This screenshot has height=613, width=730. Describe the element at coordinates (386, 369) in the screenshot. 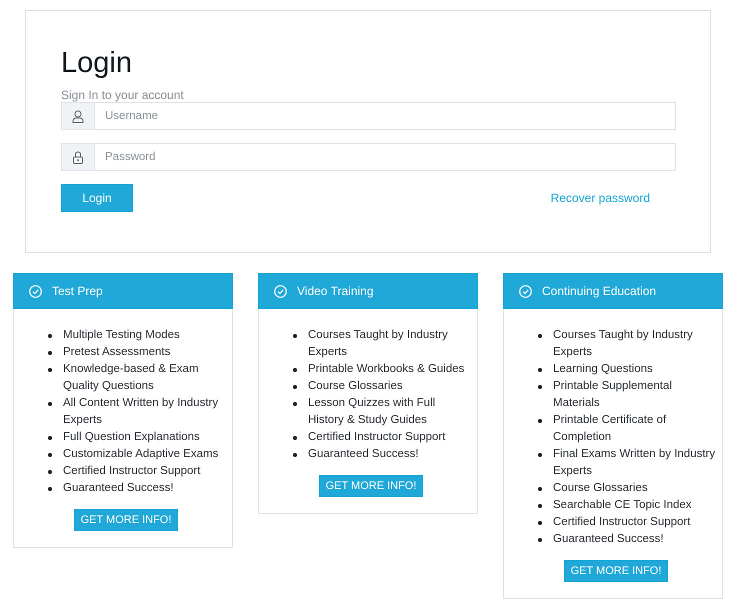

I see `feature-text: Printable Workbooks & Guides` at that location.